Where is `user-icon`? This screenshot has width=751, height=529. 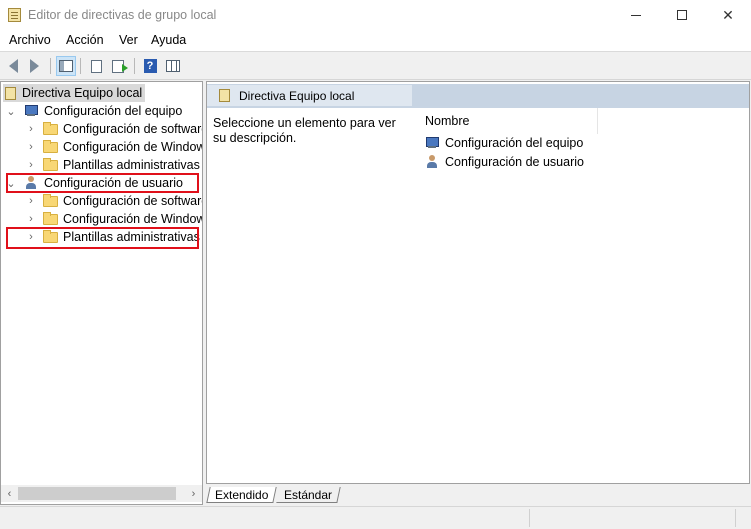
user-icon is located at coordinates (432, 162).